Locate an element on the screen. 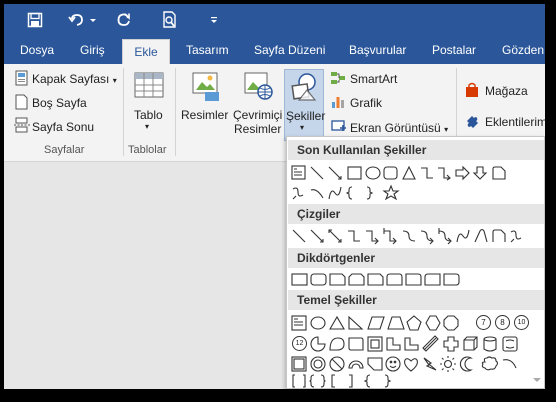 This screenshot has width=556, height=402. my-addins-icon is located at coordinates (472, 123).